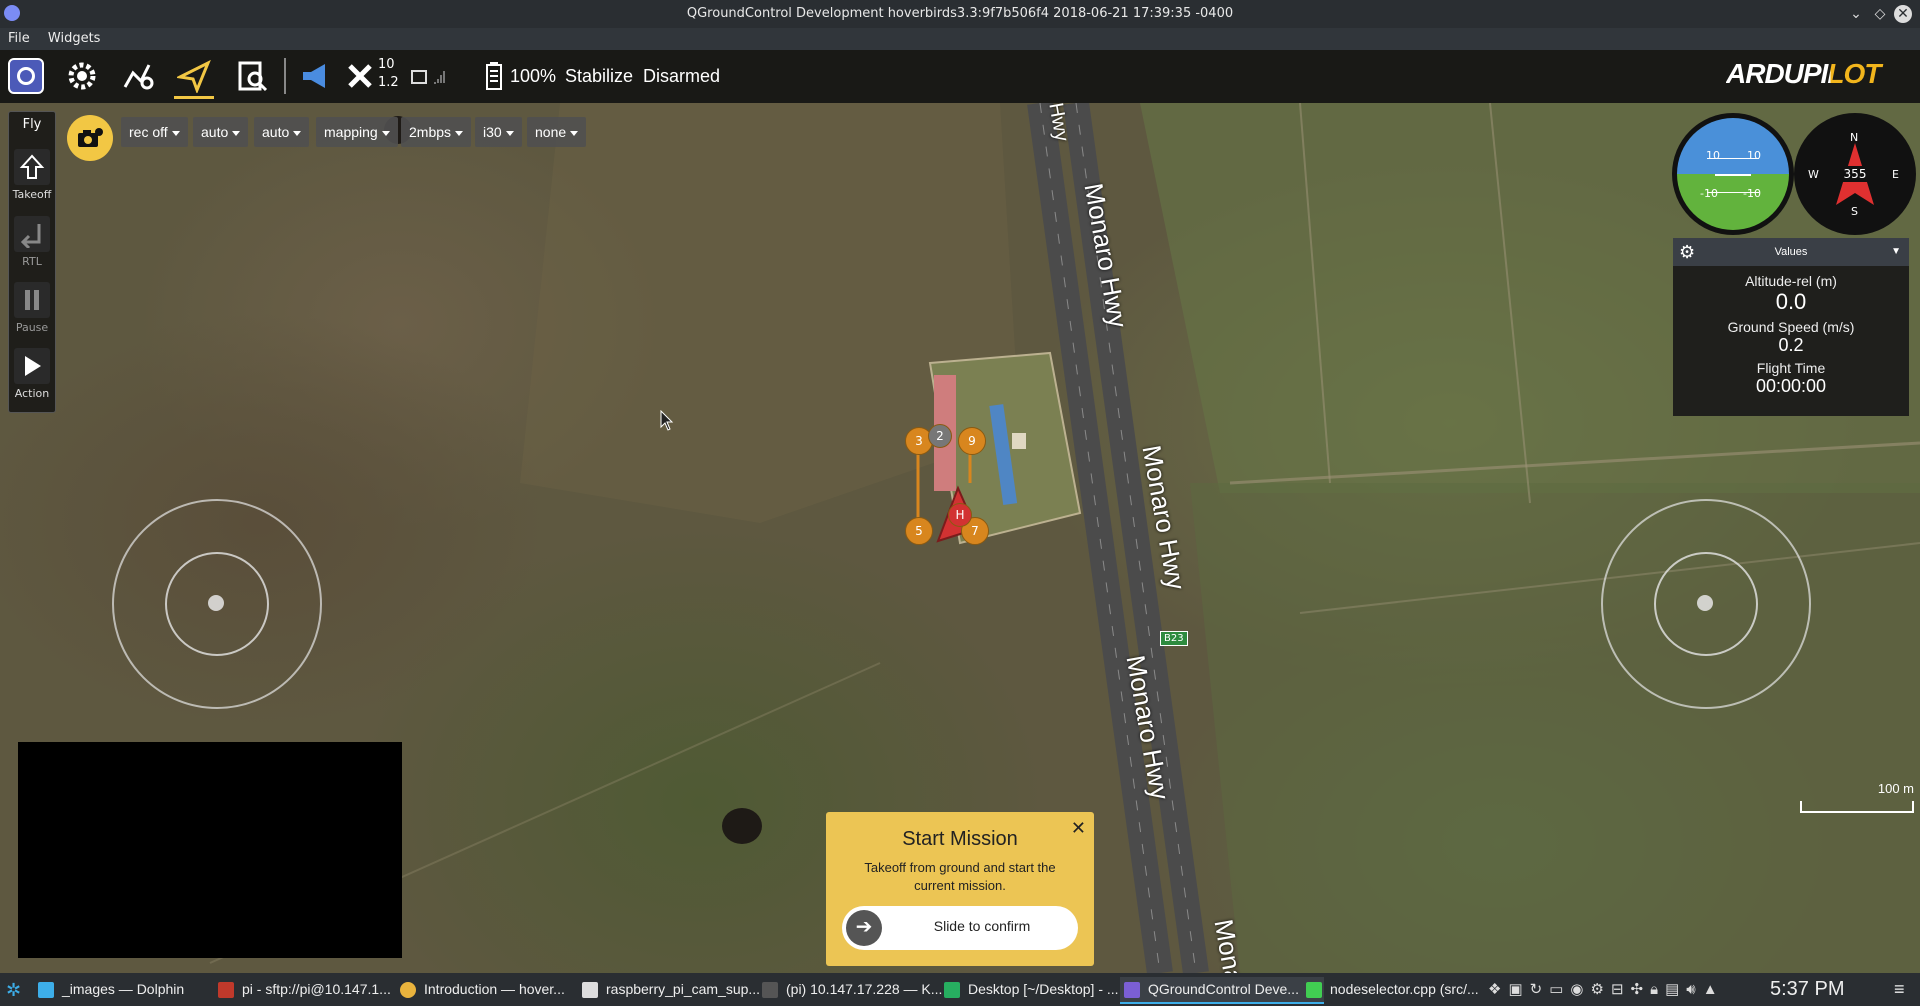 This screenshot has width=1920, height=1006. I want to click on video-pip, so click(210, 850).